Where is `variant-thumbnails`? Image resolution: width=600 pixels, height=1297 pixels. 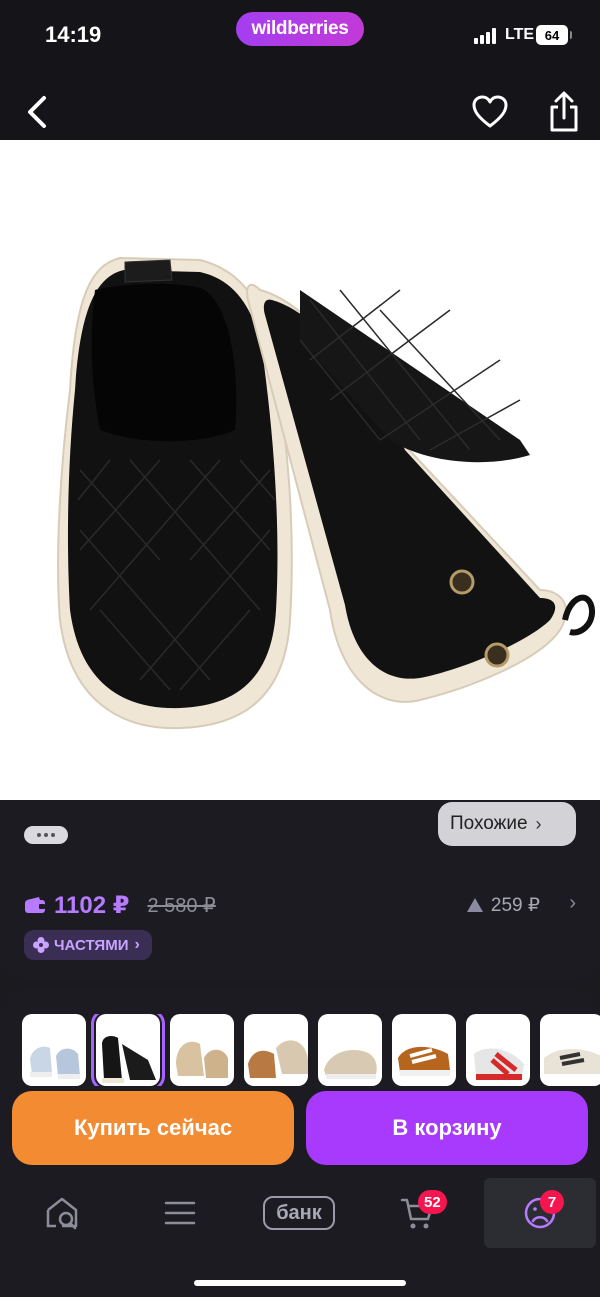 variant-thumbnails is located at coordinates (311, 1050).